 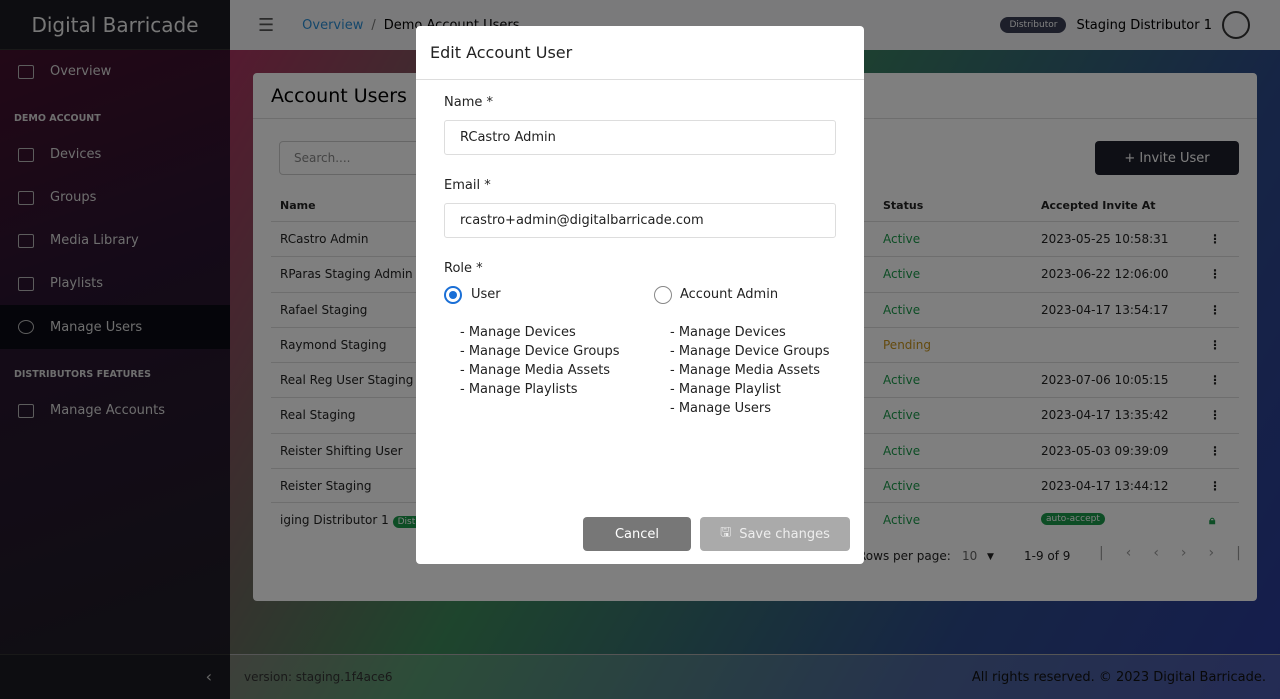 I want to click on permission-item: - Manage Users, so click(x=720, y=408).